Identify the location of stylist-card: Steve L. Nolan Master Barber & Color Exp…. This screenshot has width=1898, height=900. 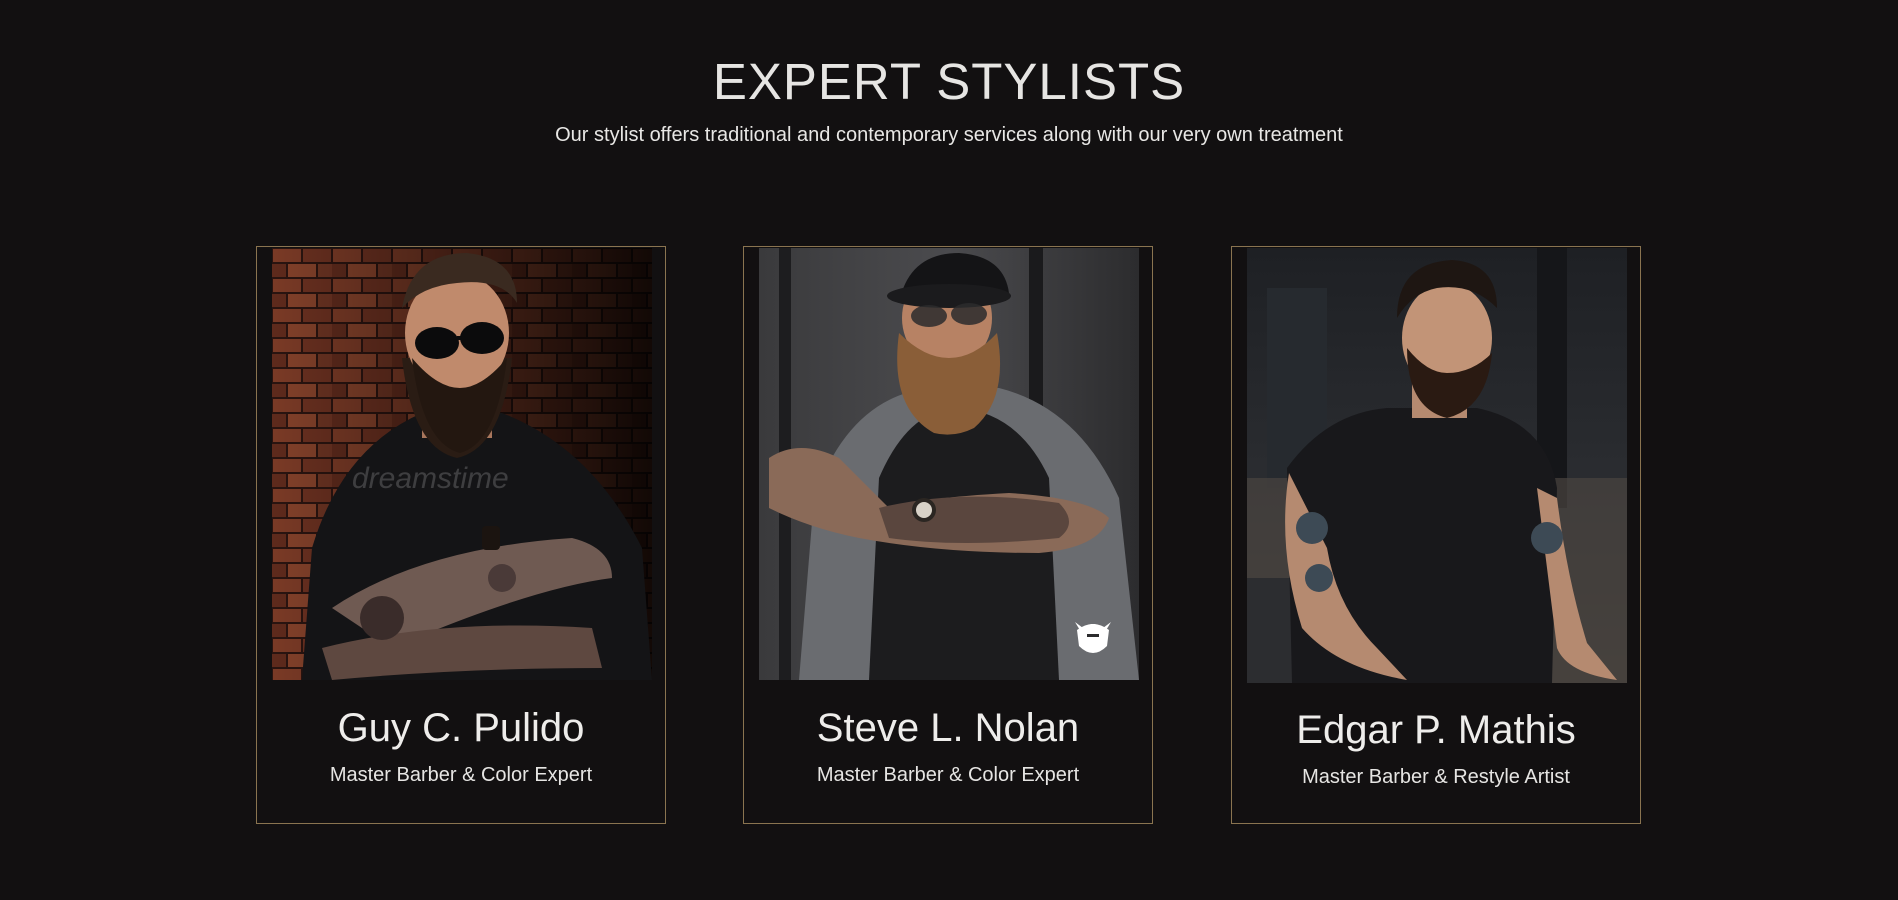
(948, 535).